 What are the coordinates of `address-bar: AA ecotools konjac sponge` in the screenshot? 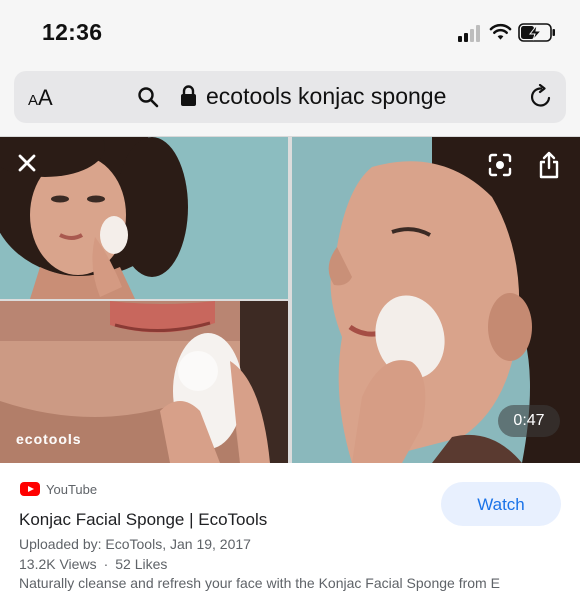 It's located at (290, 97).